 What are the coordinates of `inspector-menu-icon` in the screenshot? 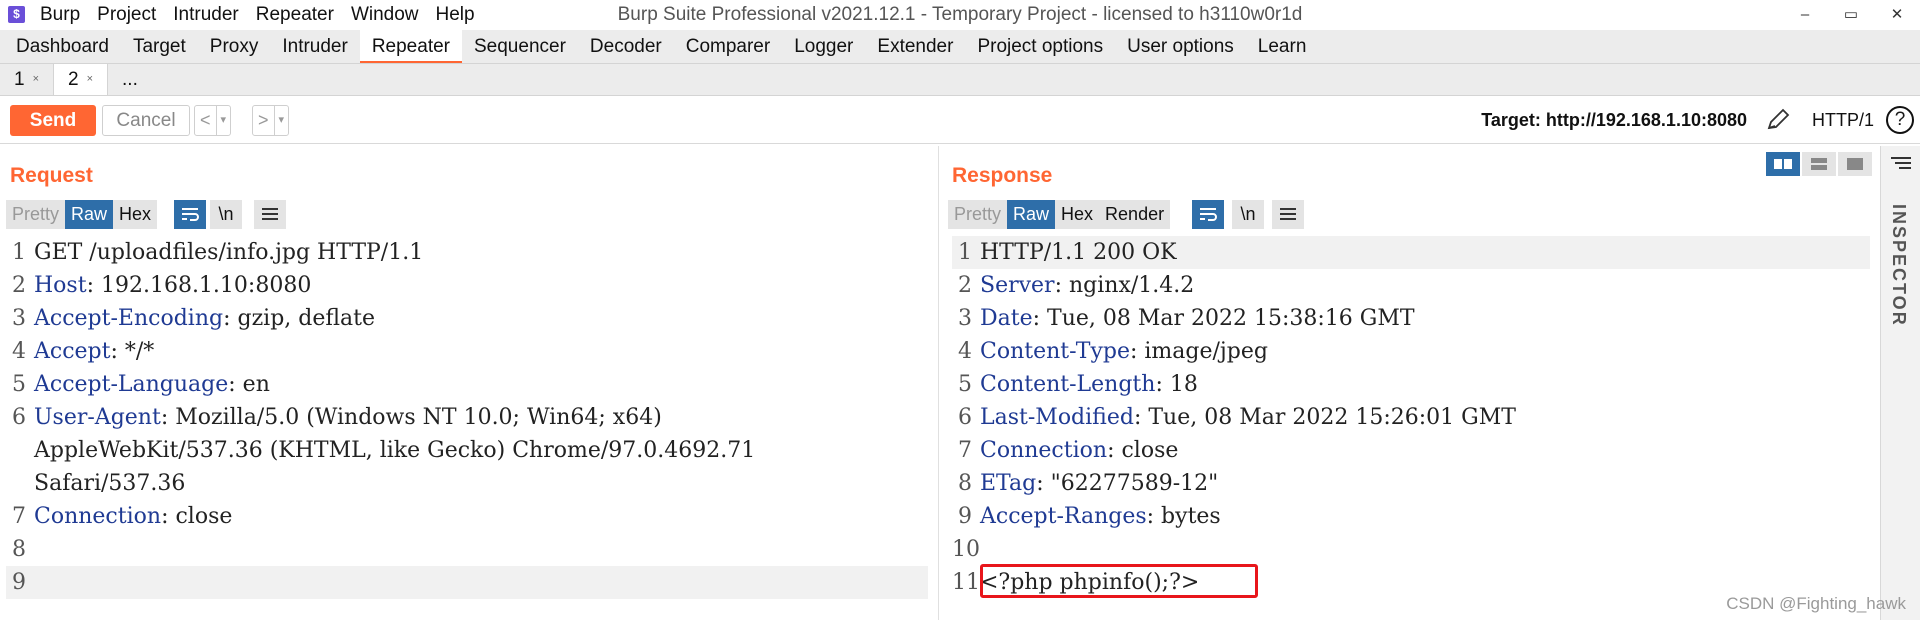 It's located at (1900, 161).